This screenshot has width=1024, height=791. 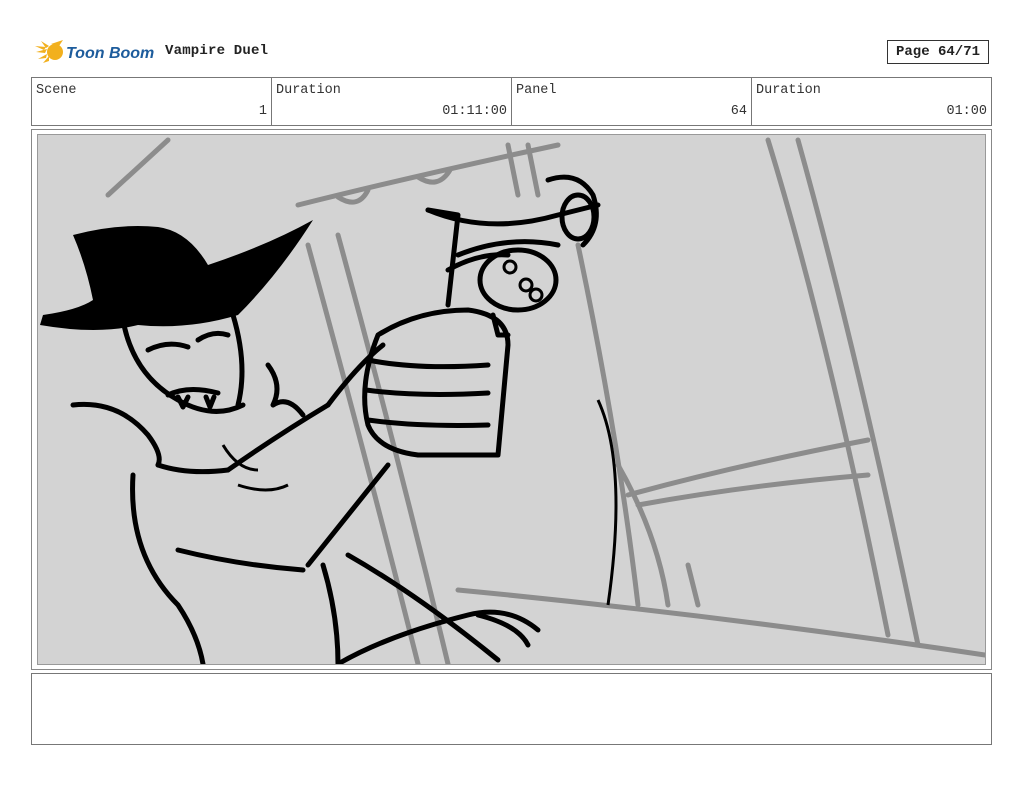 I want to click on toon-boom-logo-icon: Toon Boom, so click(x=94, y=51).